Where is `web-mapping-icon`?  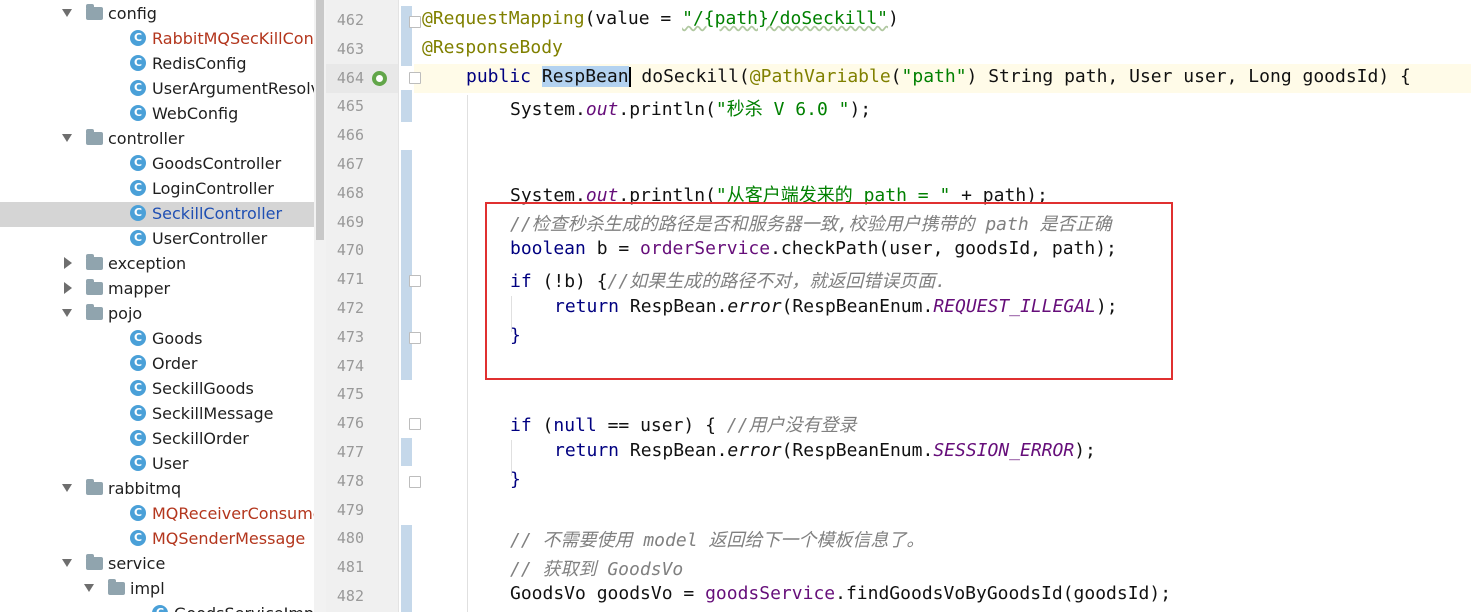
web-mapping-icon is located at coordinates (379, 78).